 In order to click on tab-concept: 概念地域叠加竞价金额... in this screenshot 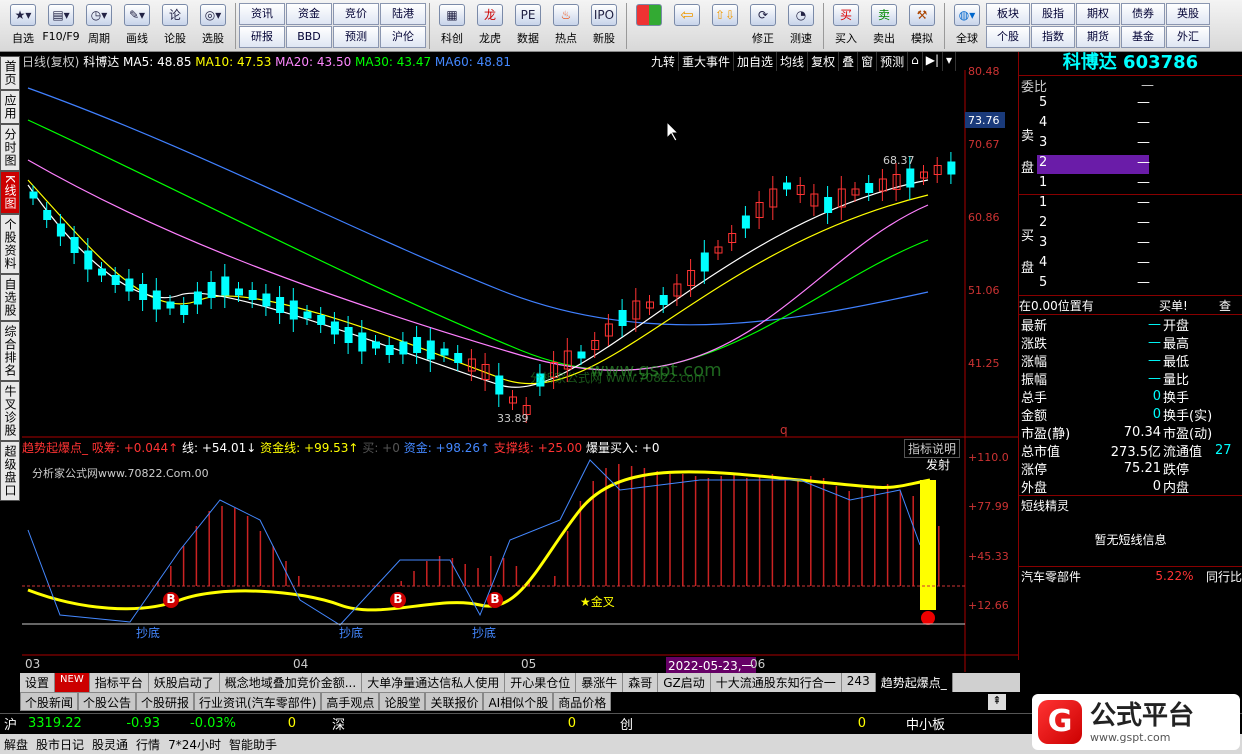, I will do `click(291, 682)`.